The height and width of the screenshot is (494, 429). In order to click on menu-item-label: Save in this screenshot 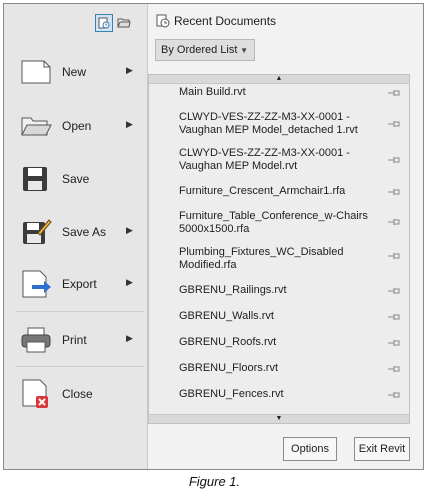, I will do `click(76, 179)`.